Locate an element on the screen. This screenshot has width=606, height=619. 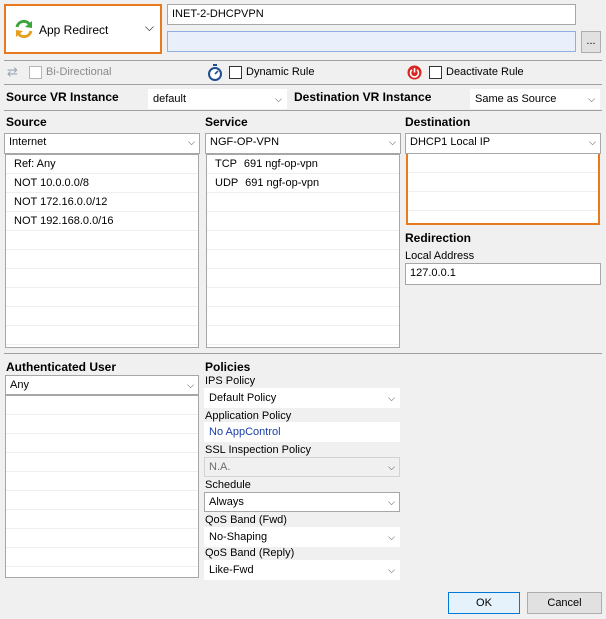
redirection-label: Redirection is located at coordinates (438, 238).